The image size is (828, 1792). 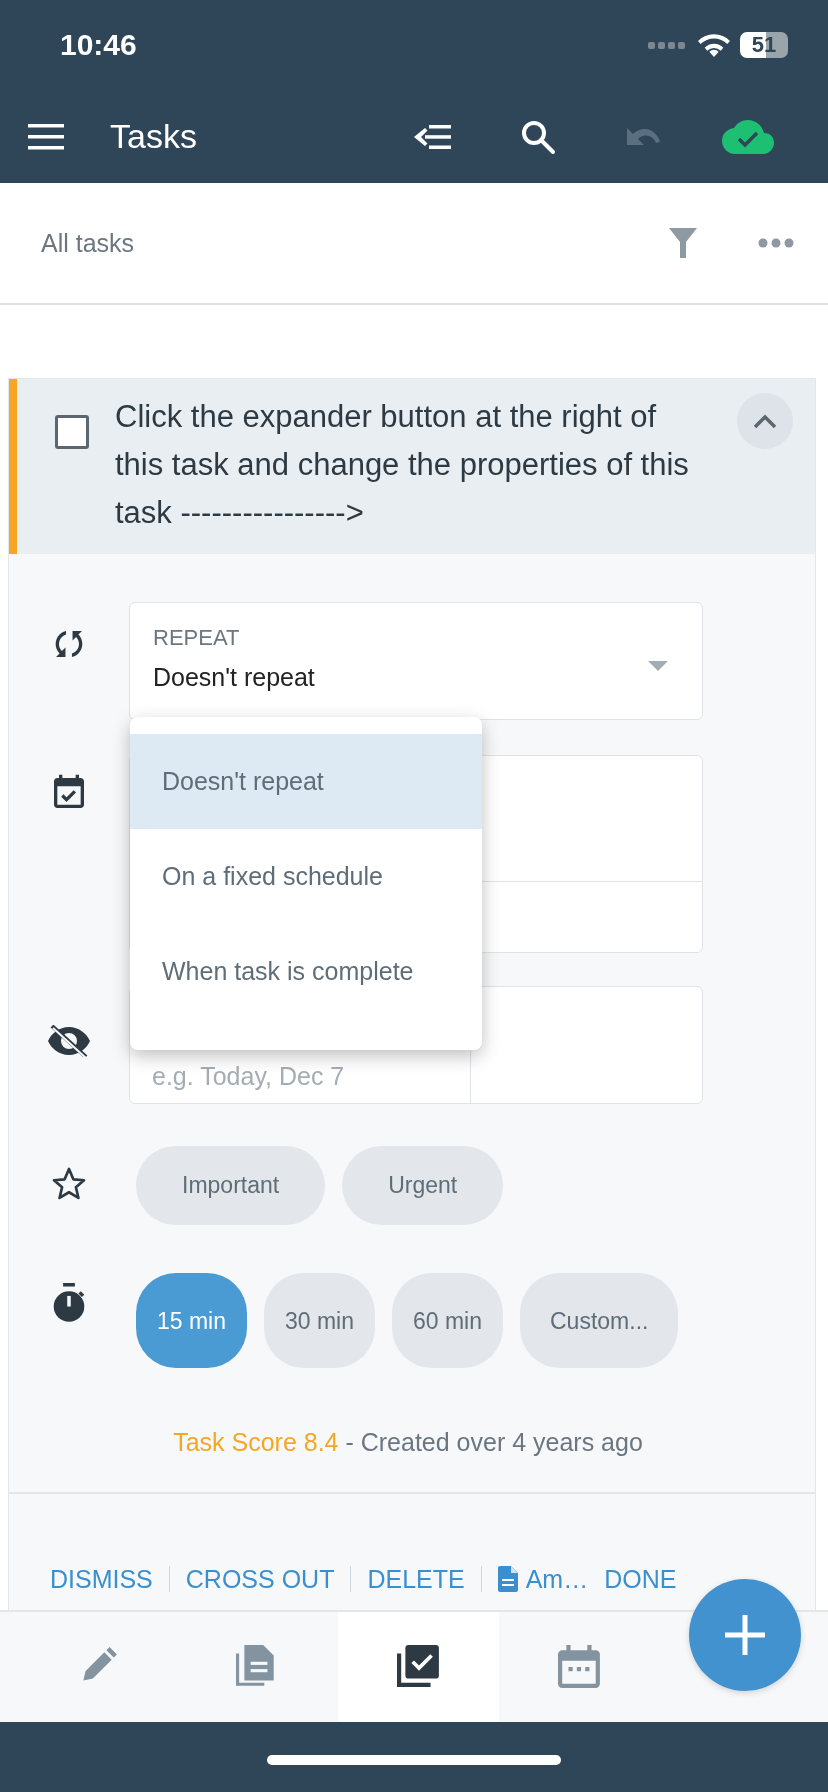 What do you see at coordinates (98, 45) in the screenshot?
I see `clock-time: 10:46` at bounding box center [98, 45].